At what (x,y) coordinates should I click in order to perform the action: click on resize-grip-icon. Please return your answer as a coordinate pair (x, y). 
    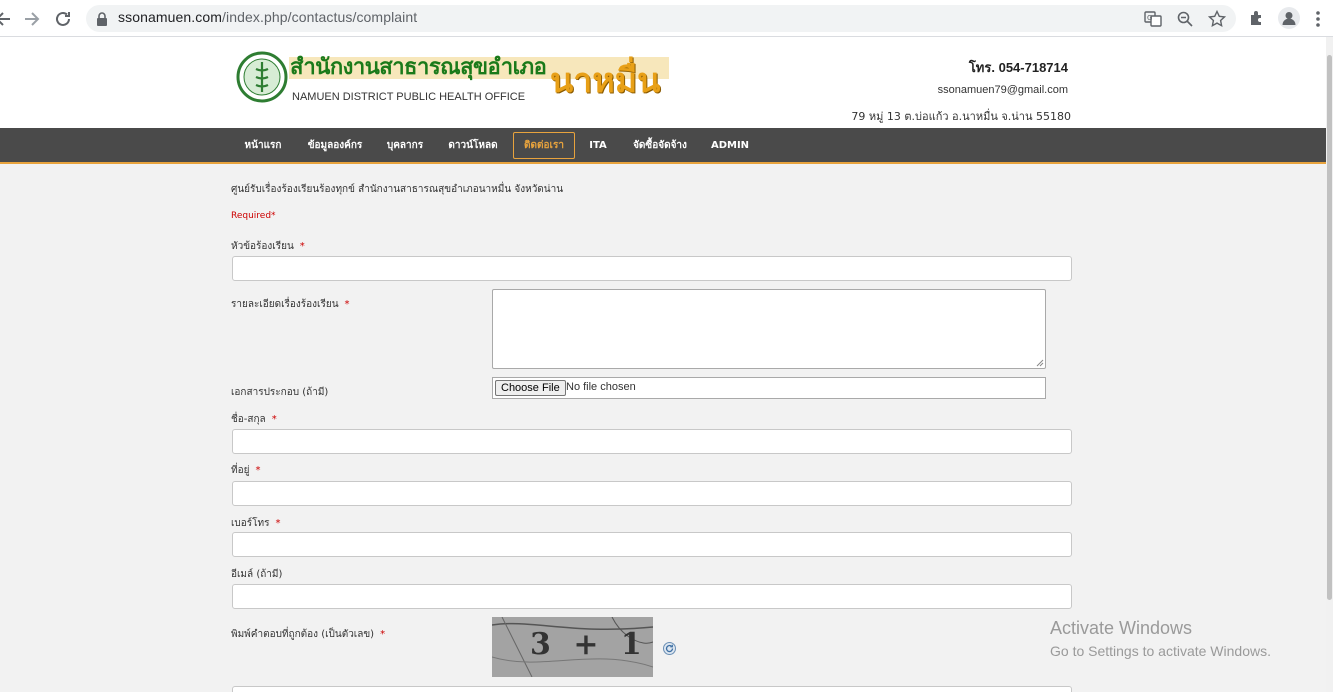
    Looking at the image, I should click on (1040, 363).